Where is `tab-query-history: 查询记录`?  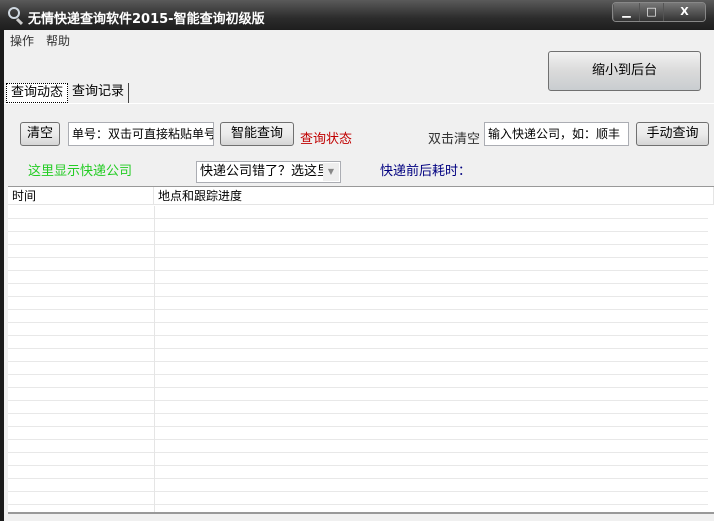
tab-query-history: 查询记录 is located at coordinates (99, 93).